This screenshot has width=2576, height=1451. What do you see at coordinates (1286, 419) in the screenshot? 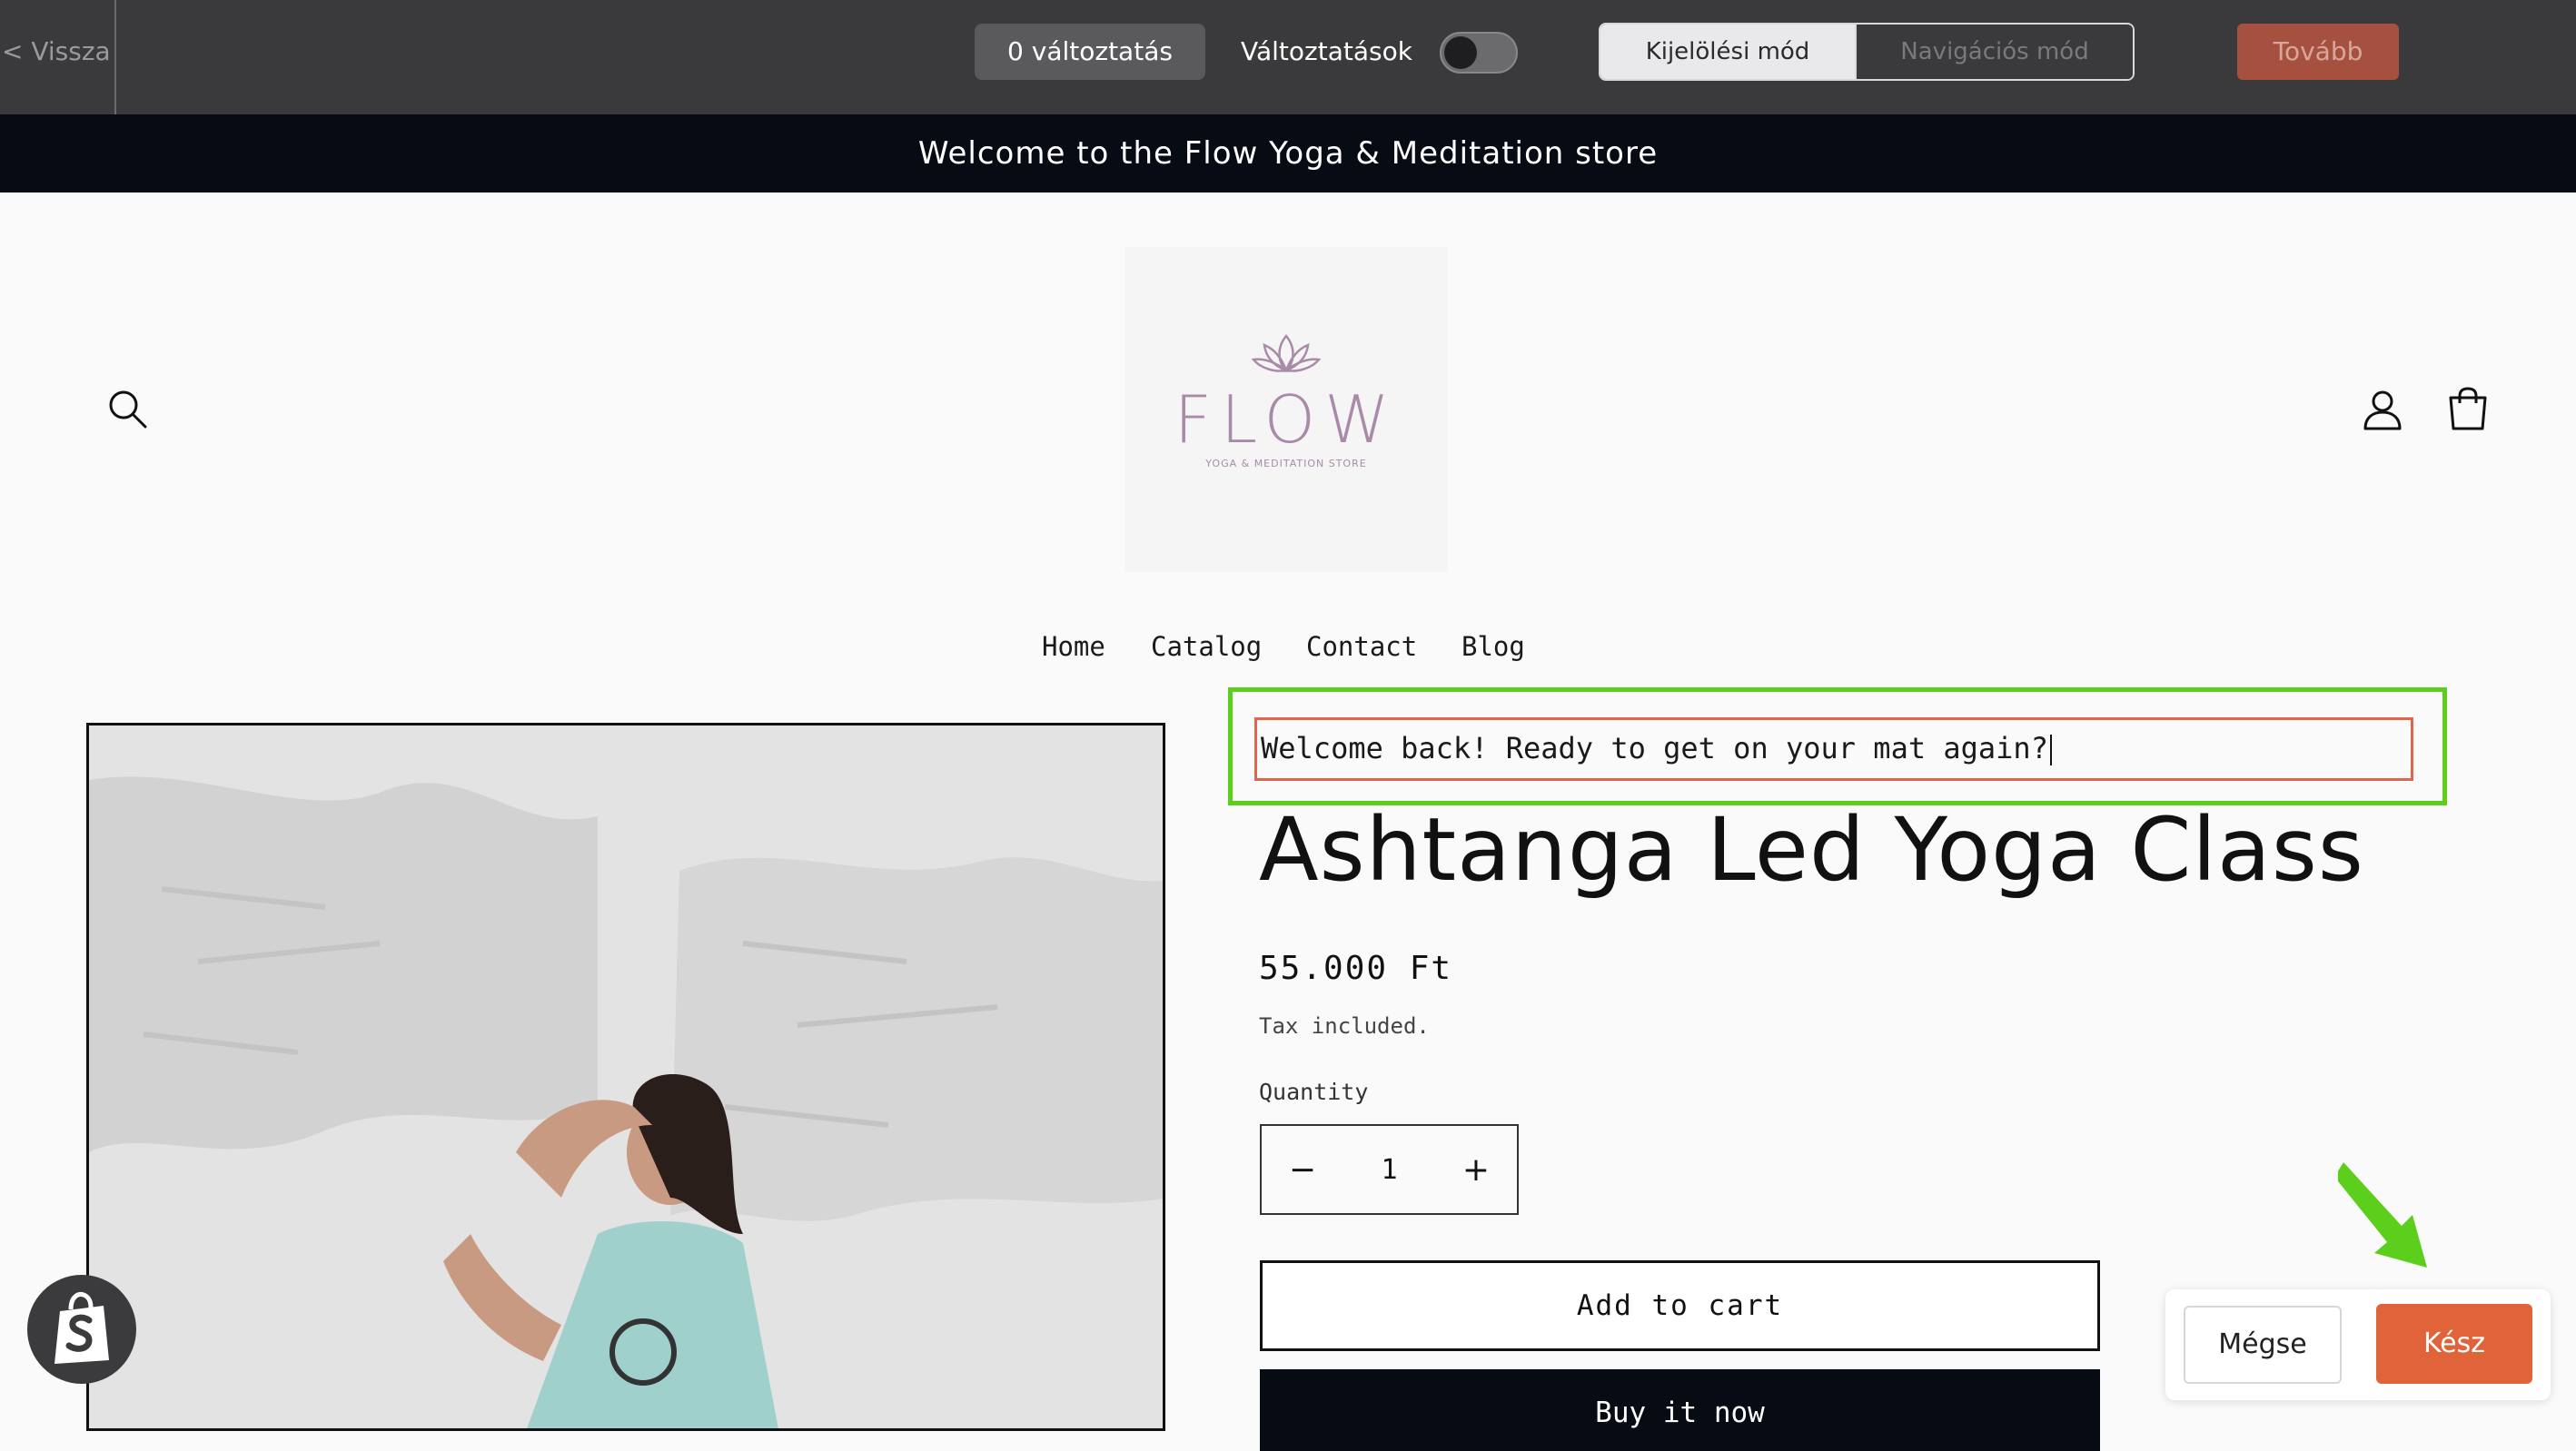
I see `logo-text: FLOW` at bounding box center [1286, 419].